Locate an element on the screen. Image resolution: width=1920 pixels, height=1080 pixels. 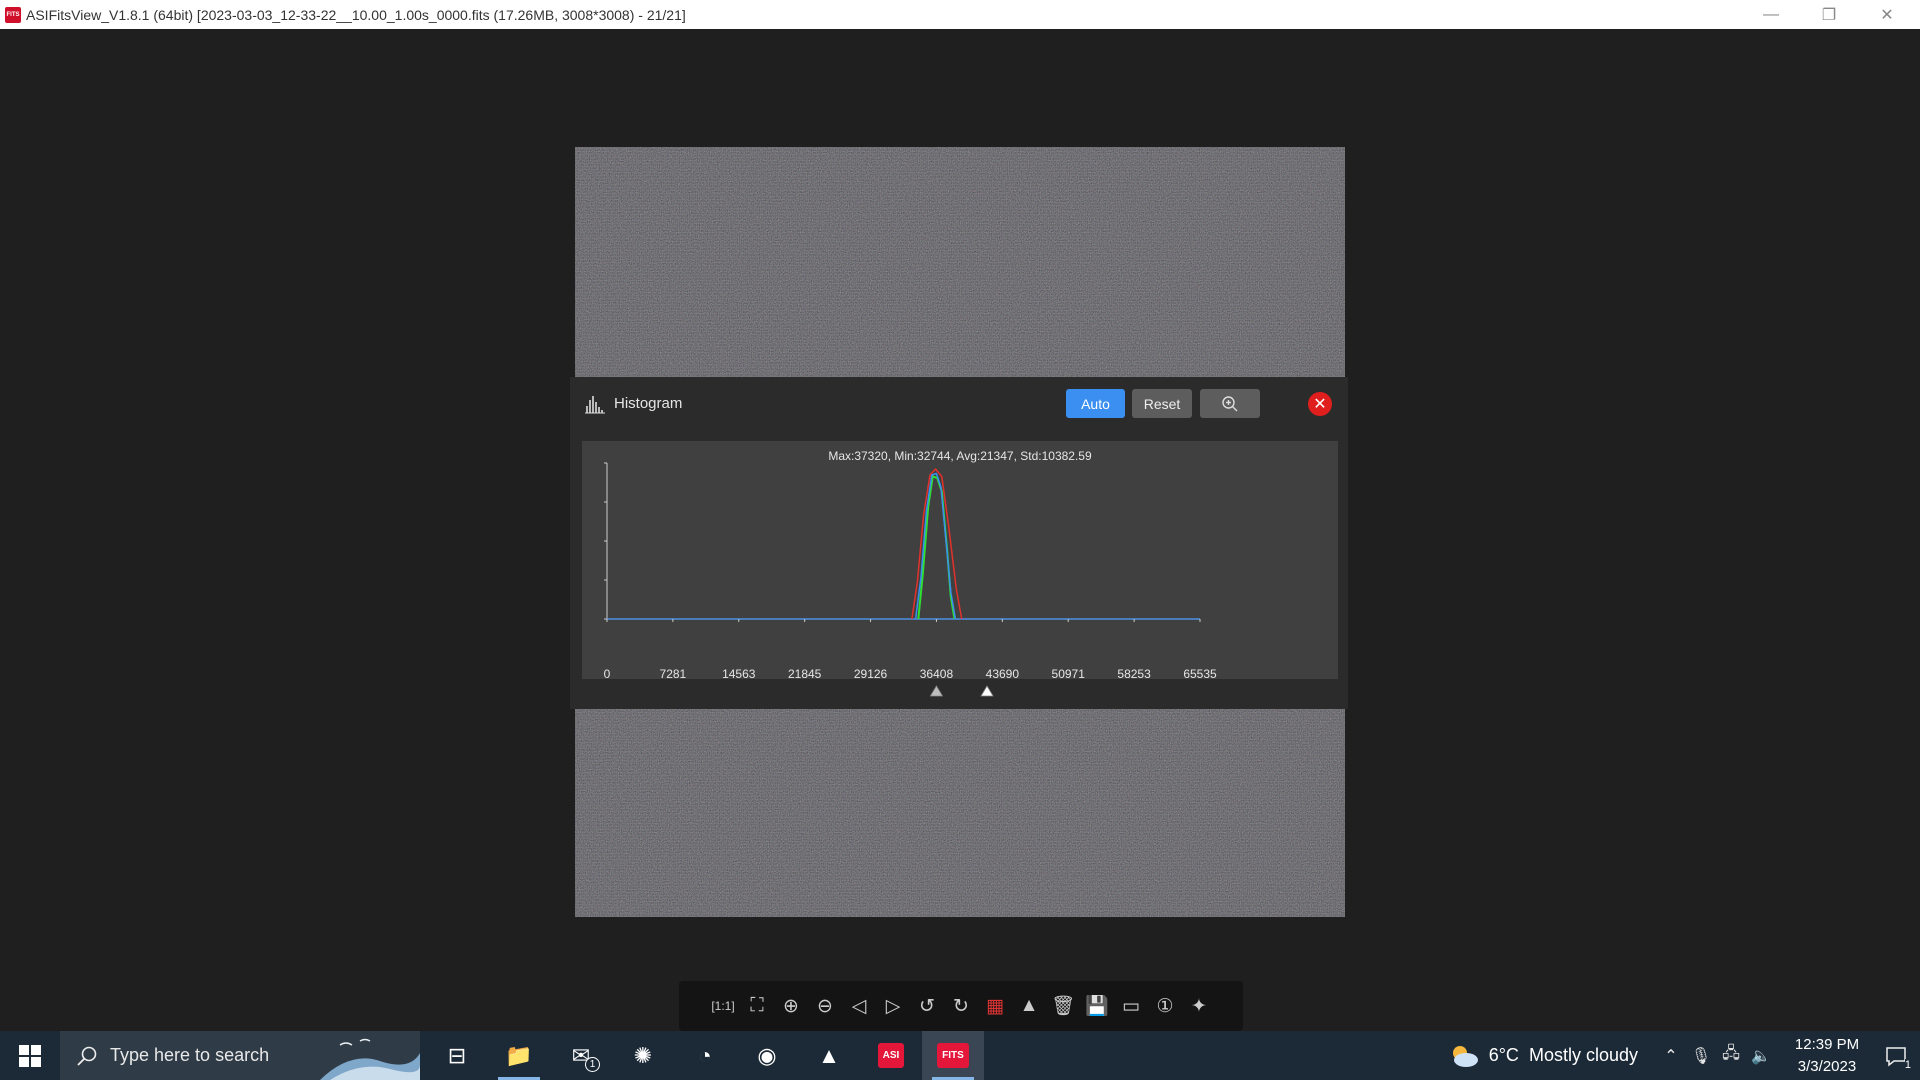
file-explorer-glyph: 📁 is located at coordinates (519, 1055).